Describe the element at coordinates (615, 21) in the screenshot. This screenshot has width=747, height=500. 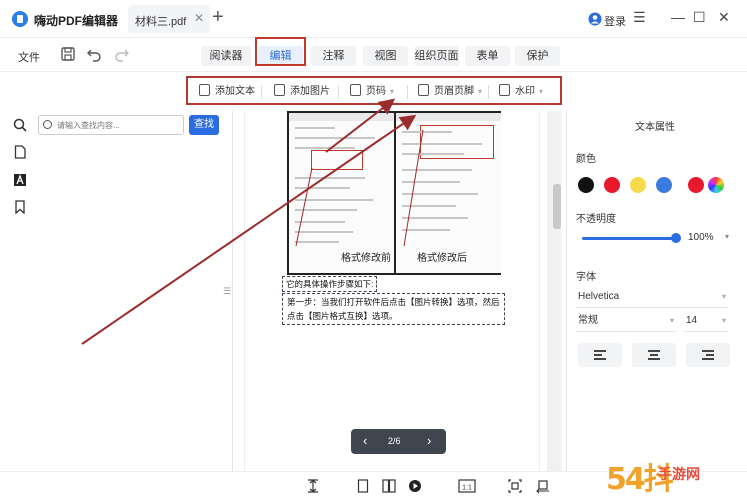
I see `login-button: 登录` at that location.